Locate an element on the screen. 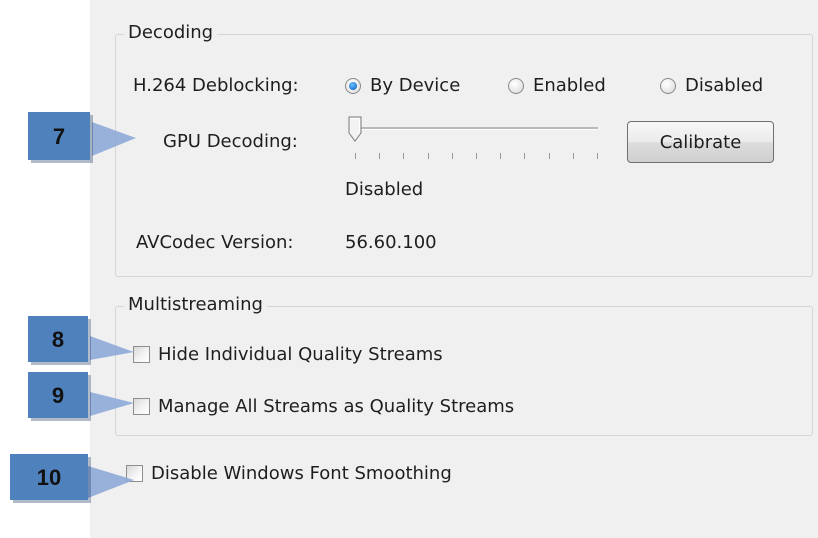 The height and width of the screenshot is (538, 818). gpu-decoding-label: GPU Decoding: is located at coordinates (230, 141).